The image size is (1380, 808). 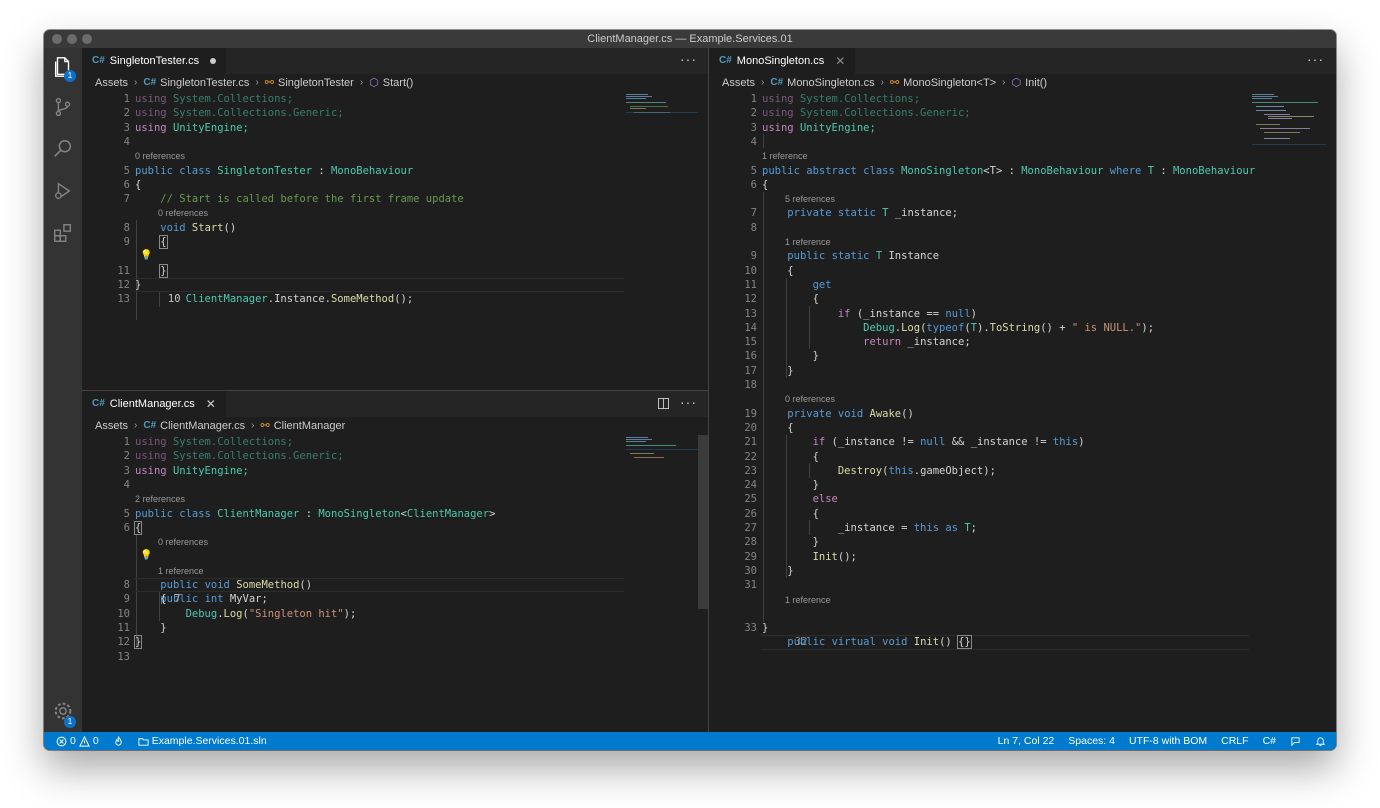 I want to click on extensions-button, so click(x=63, y=233).